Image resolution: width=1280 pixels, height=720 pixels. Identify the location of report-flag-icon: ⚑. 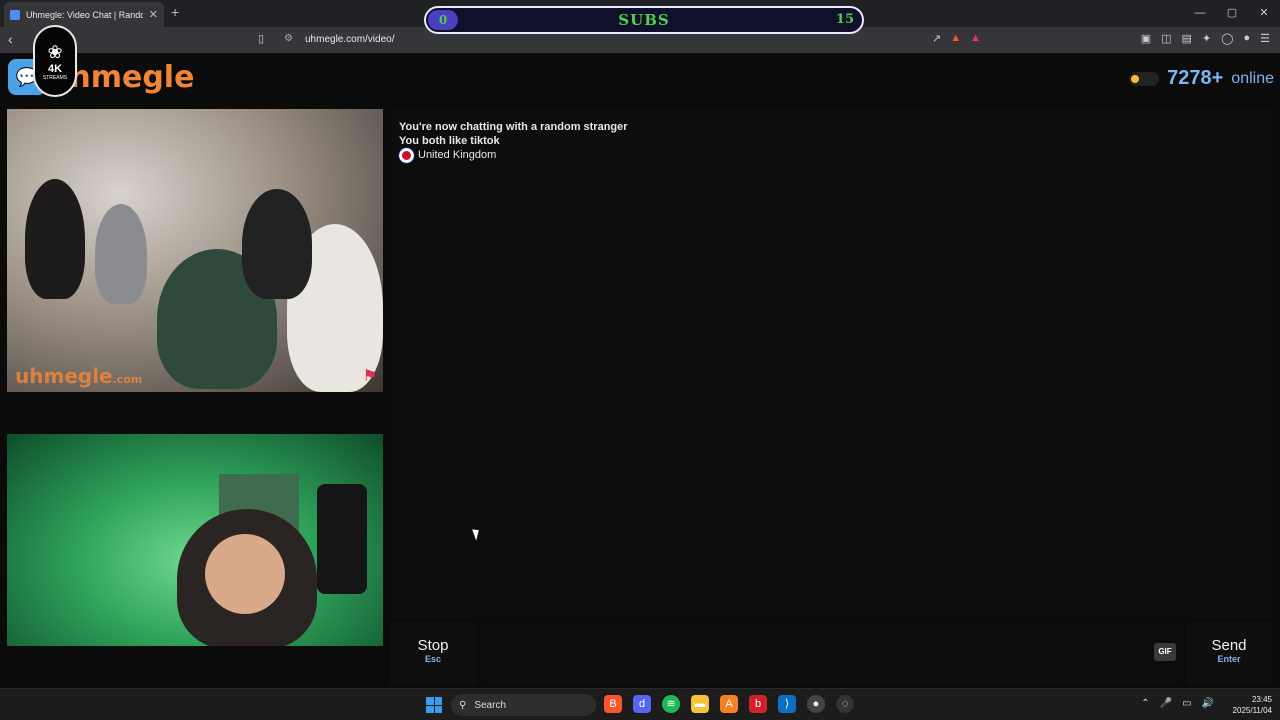
(370, 376).